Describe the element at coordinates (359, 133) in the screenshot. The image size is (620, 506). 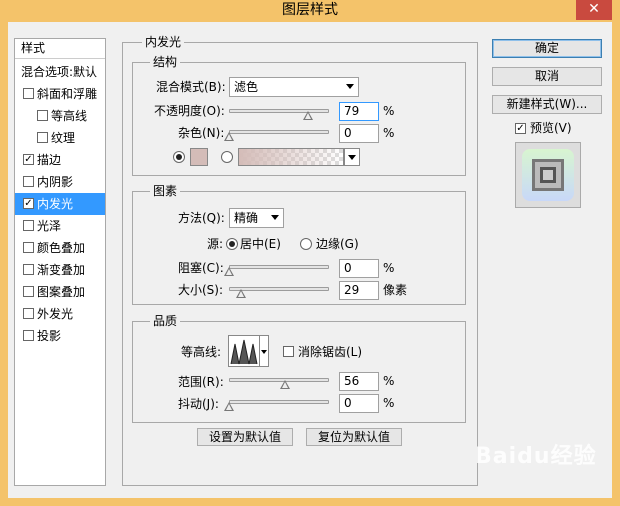
I see `noise-input: 0` at that location.